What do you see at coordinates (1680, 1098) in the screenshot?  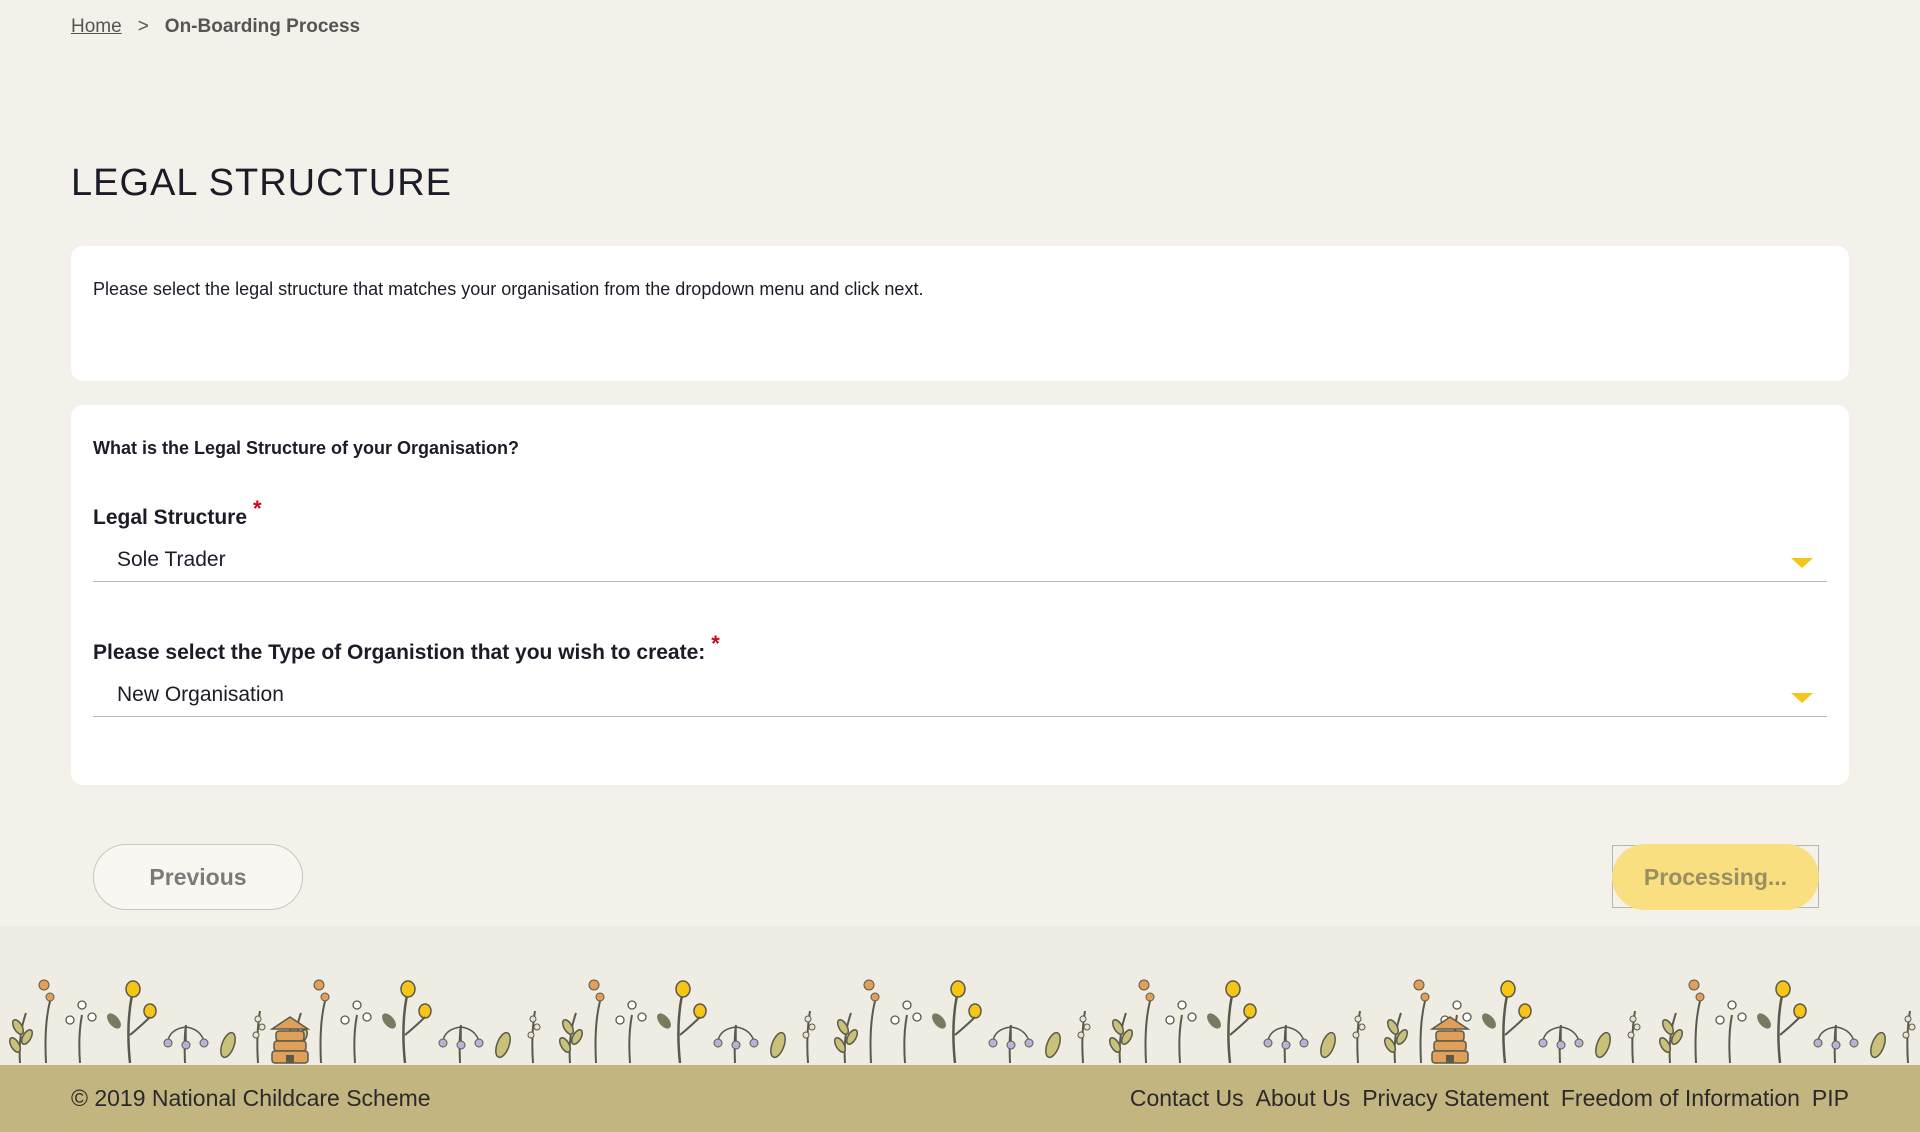 I see `footer-link-freedom-of-information: Freedom of Information` at bounding box center [1680, 1098].